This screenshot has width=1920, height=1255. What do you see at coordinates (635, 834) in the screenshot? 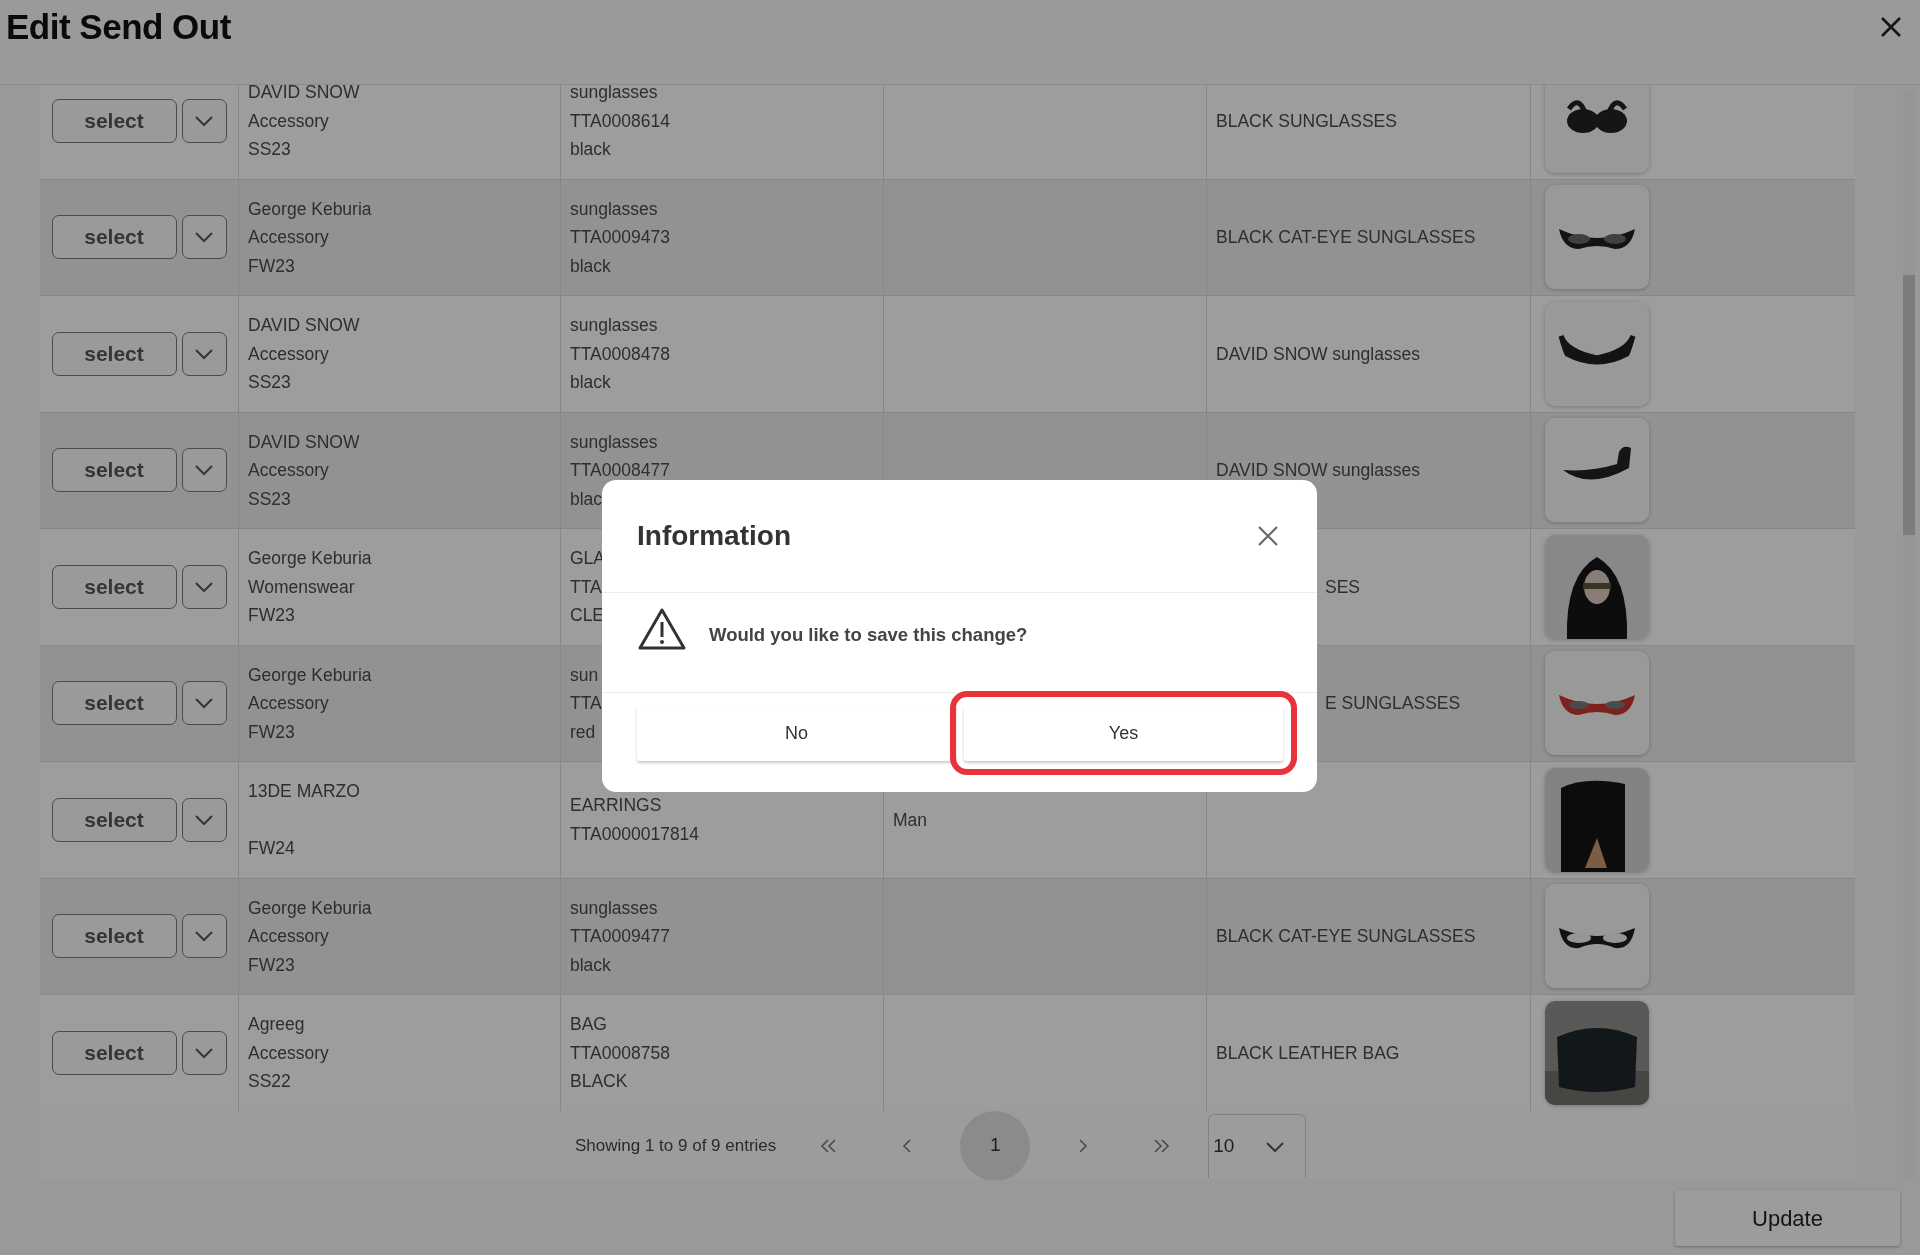
I see `cell-text: TTA0000017814` at bounding box center [635, 834].